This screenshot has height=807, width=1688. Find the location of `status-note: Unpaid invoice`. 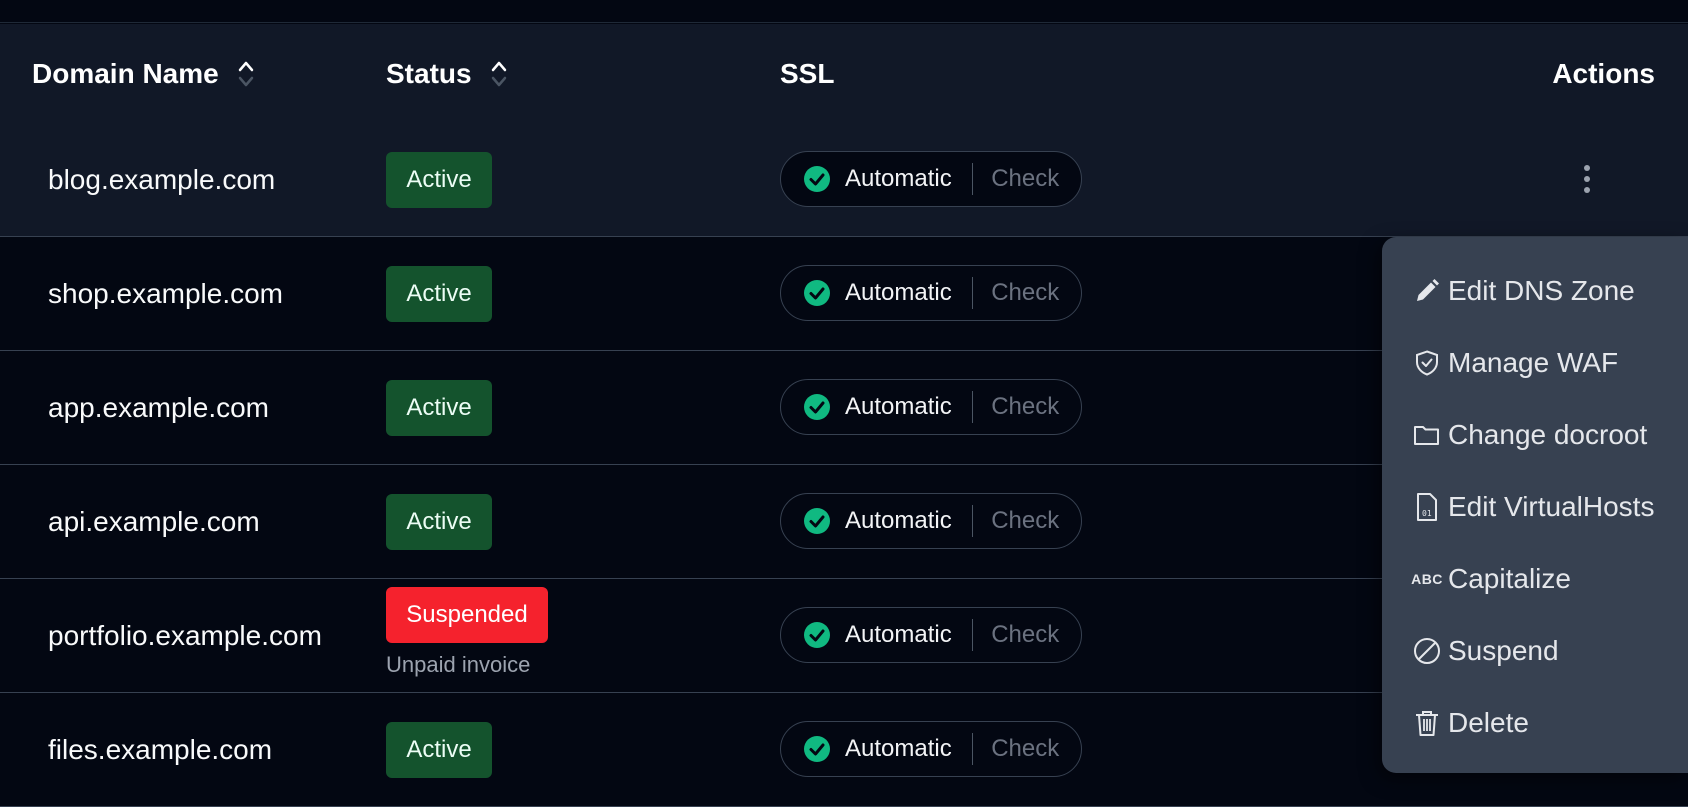

status-note: Unpaid invoice is located at coordinates (458, 664).